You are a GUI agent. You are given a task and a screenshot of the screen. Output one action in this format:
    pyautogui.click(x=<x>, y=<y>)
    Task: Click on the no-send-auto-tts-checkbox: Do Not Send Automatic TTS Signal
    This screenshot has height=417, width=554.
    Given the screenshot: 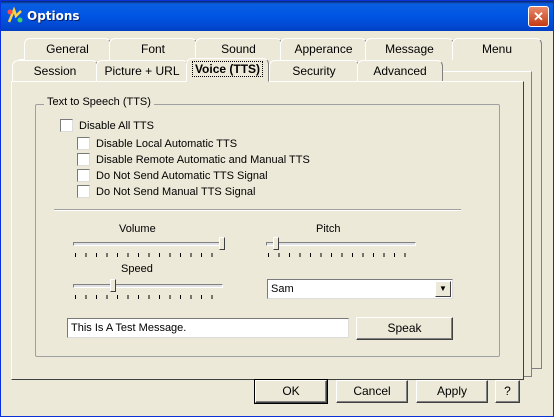 What is the action you would take?
    pyautogui.click(x=172, y=175)
    